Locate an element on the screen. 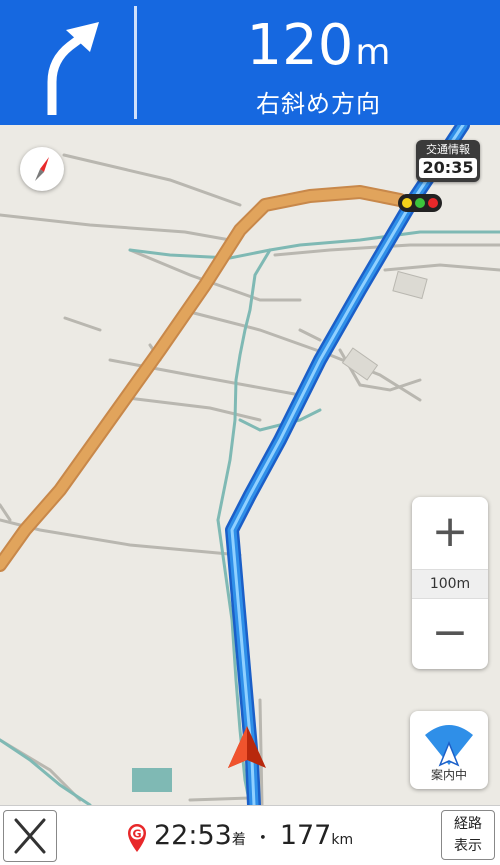 The image size is (500, 865). arrival-time: 22:53 is located at coordinates (193, 835).